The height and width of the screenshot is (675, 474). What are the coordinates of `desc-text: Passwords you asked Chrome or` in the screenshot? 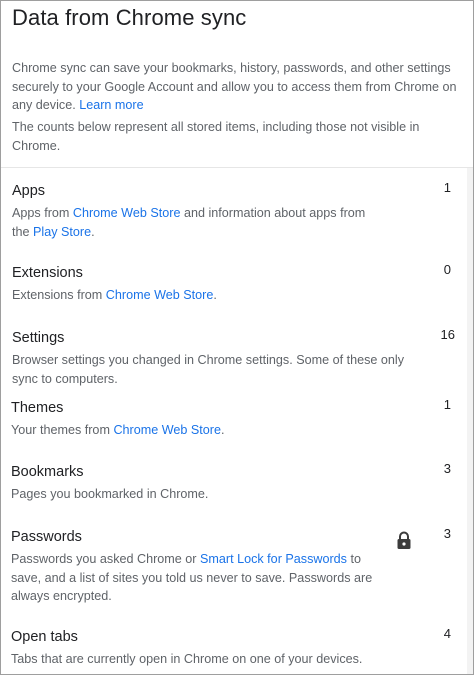 It's located at (105, 559).